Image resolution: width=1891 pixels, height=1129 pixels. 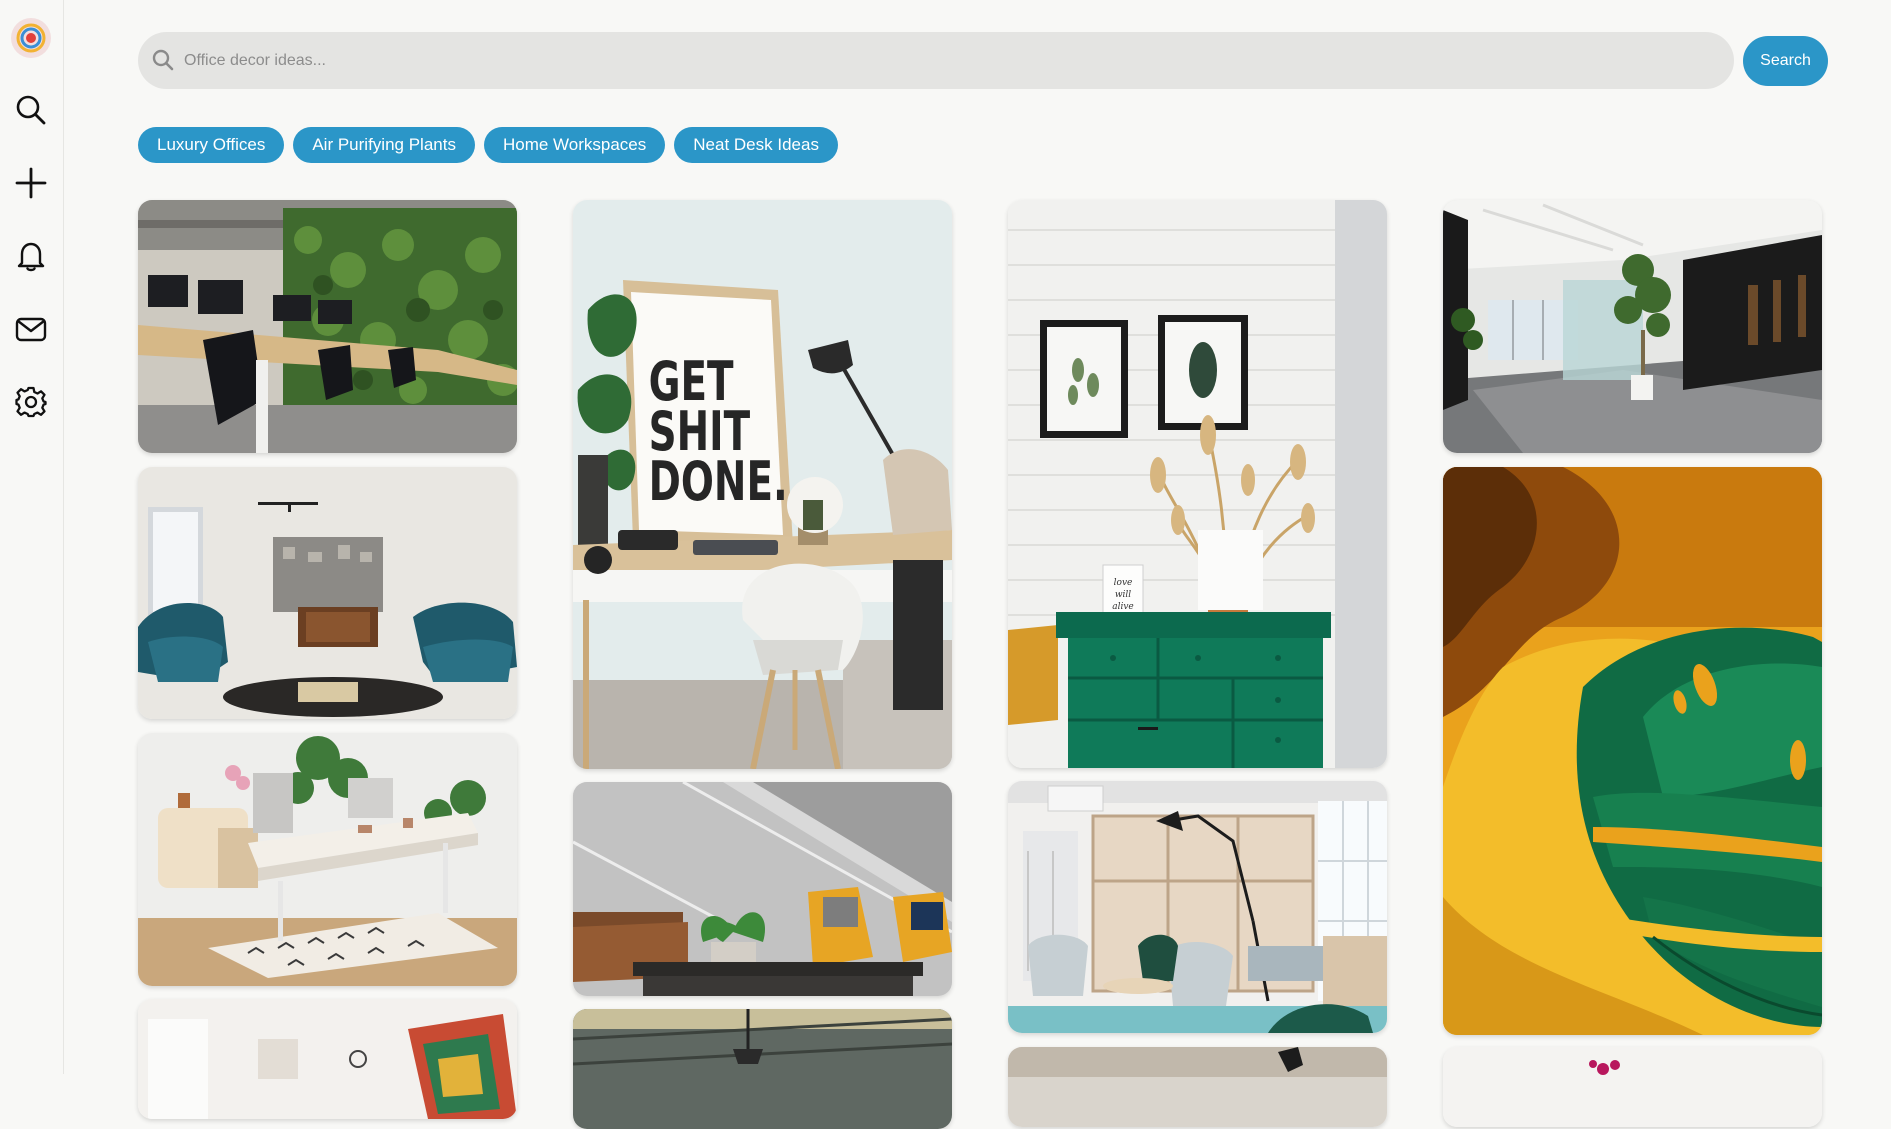 What do you see at coordinates (1123, 607) in the screenshot?
I see `print-line-3: alive` at bounding box center [1123, 607].